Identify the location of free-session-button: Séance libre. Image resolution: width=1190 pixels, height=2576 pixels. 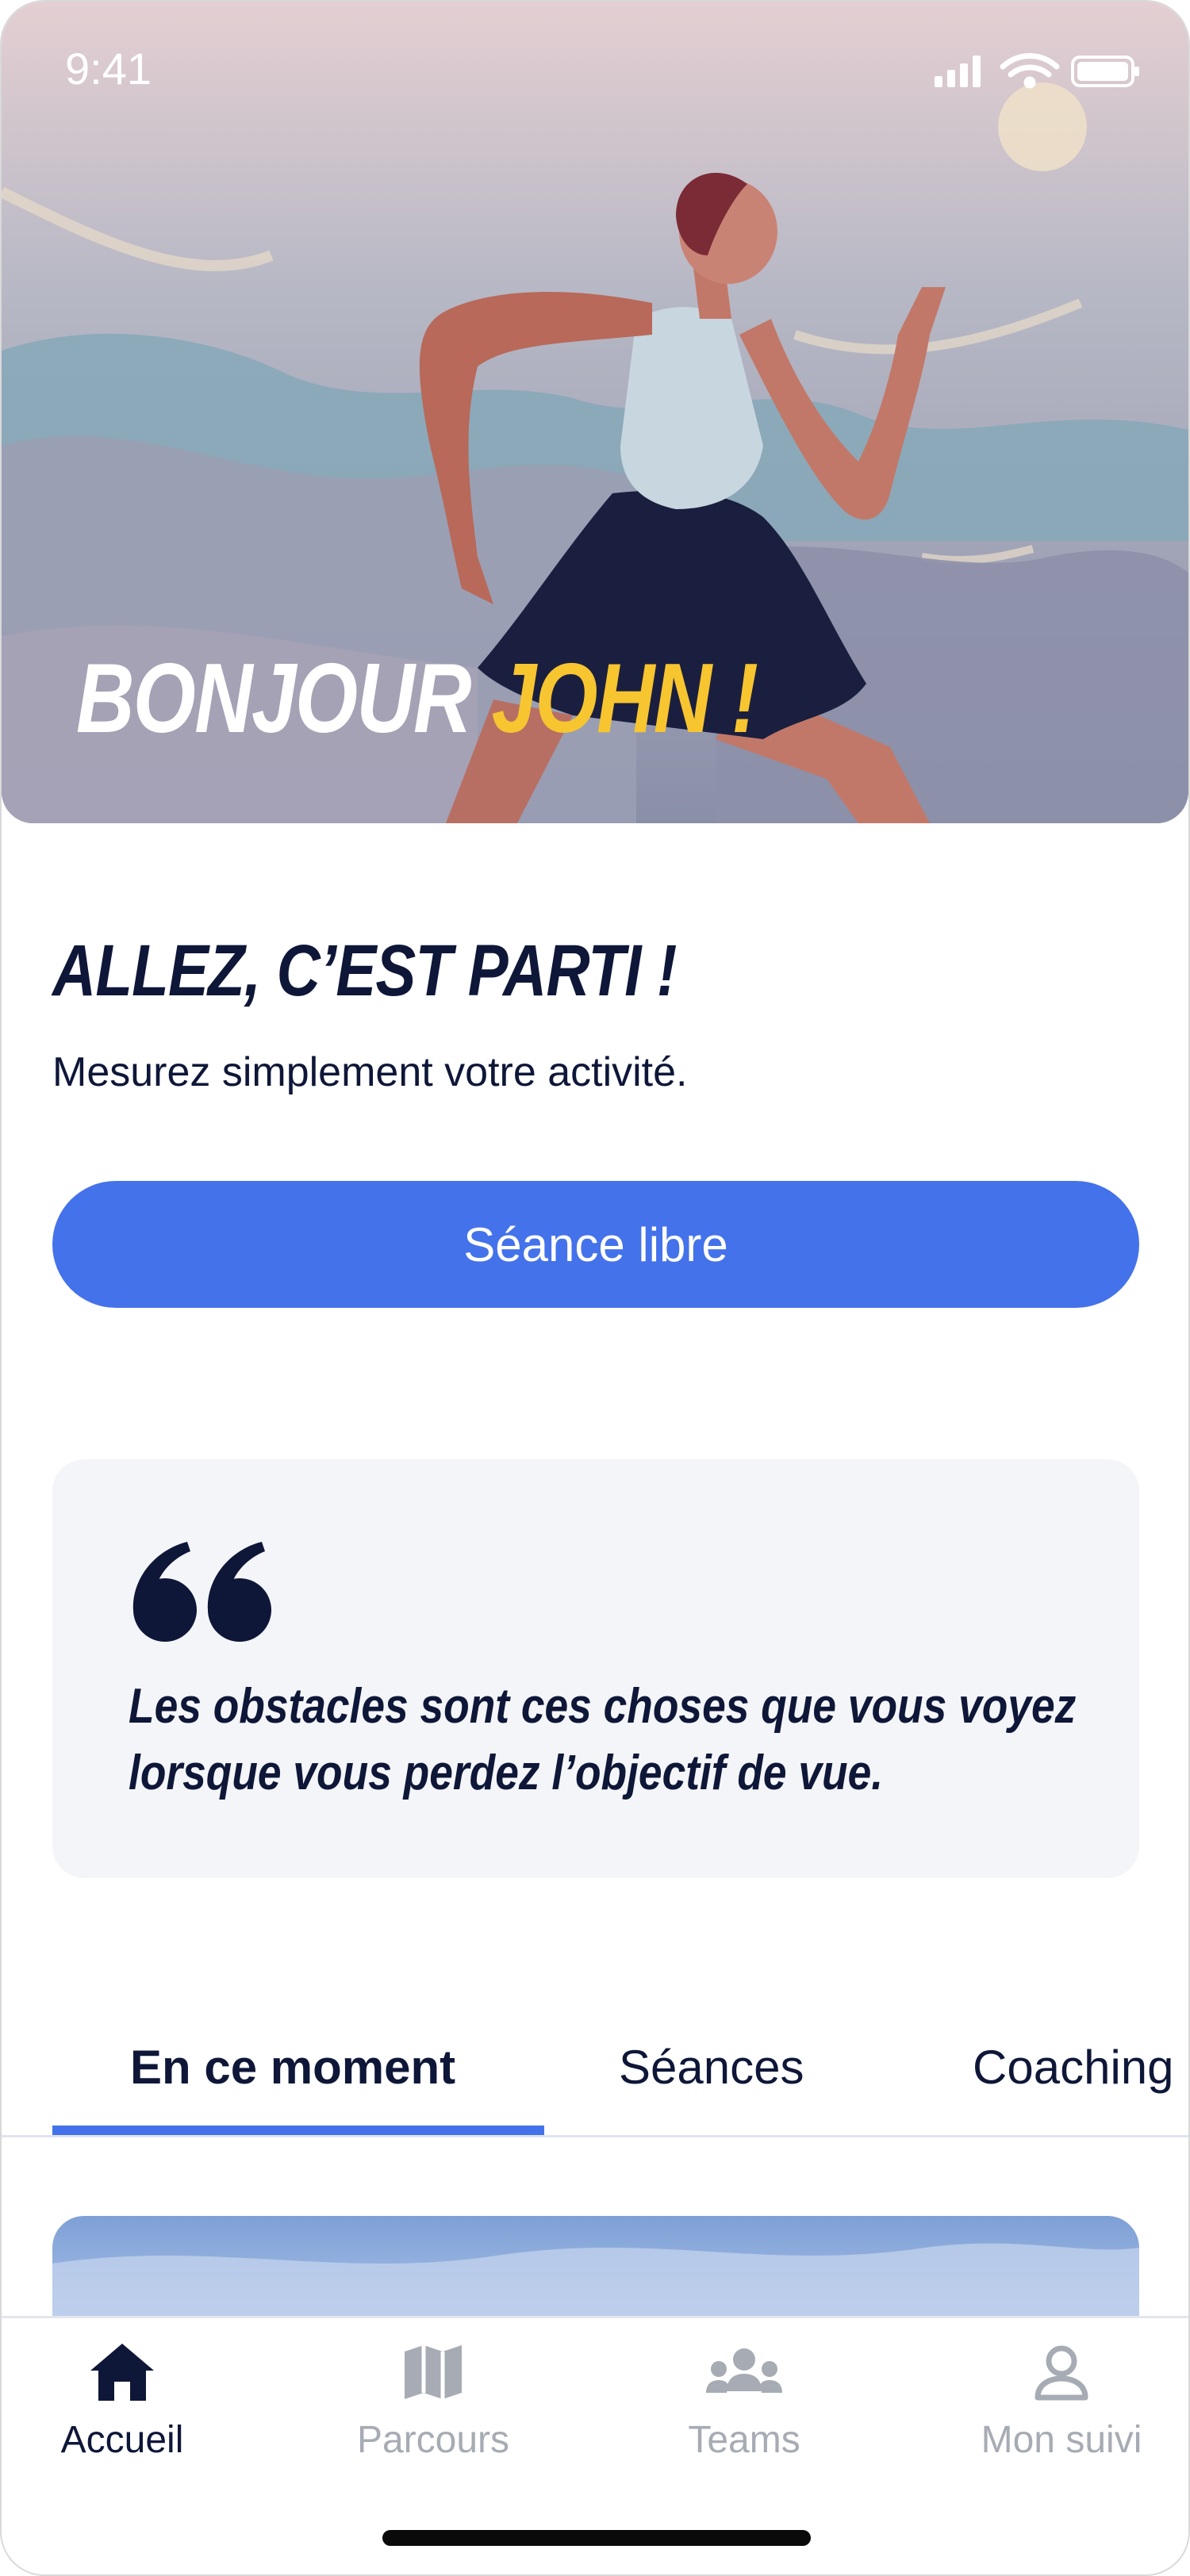
(595, 1244).